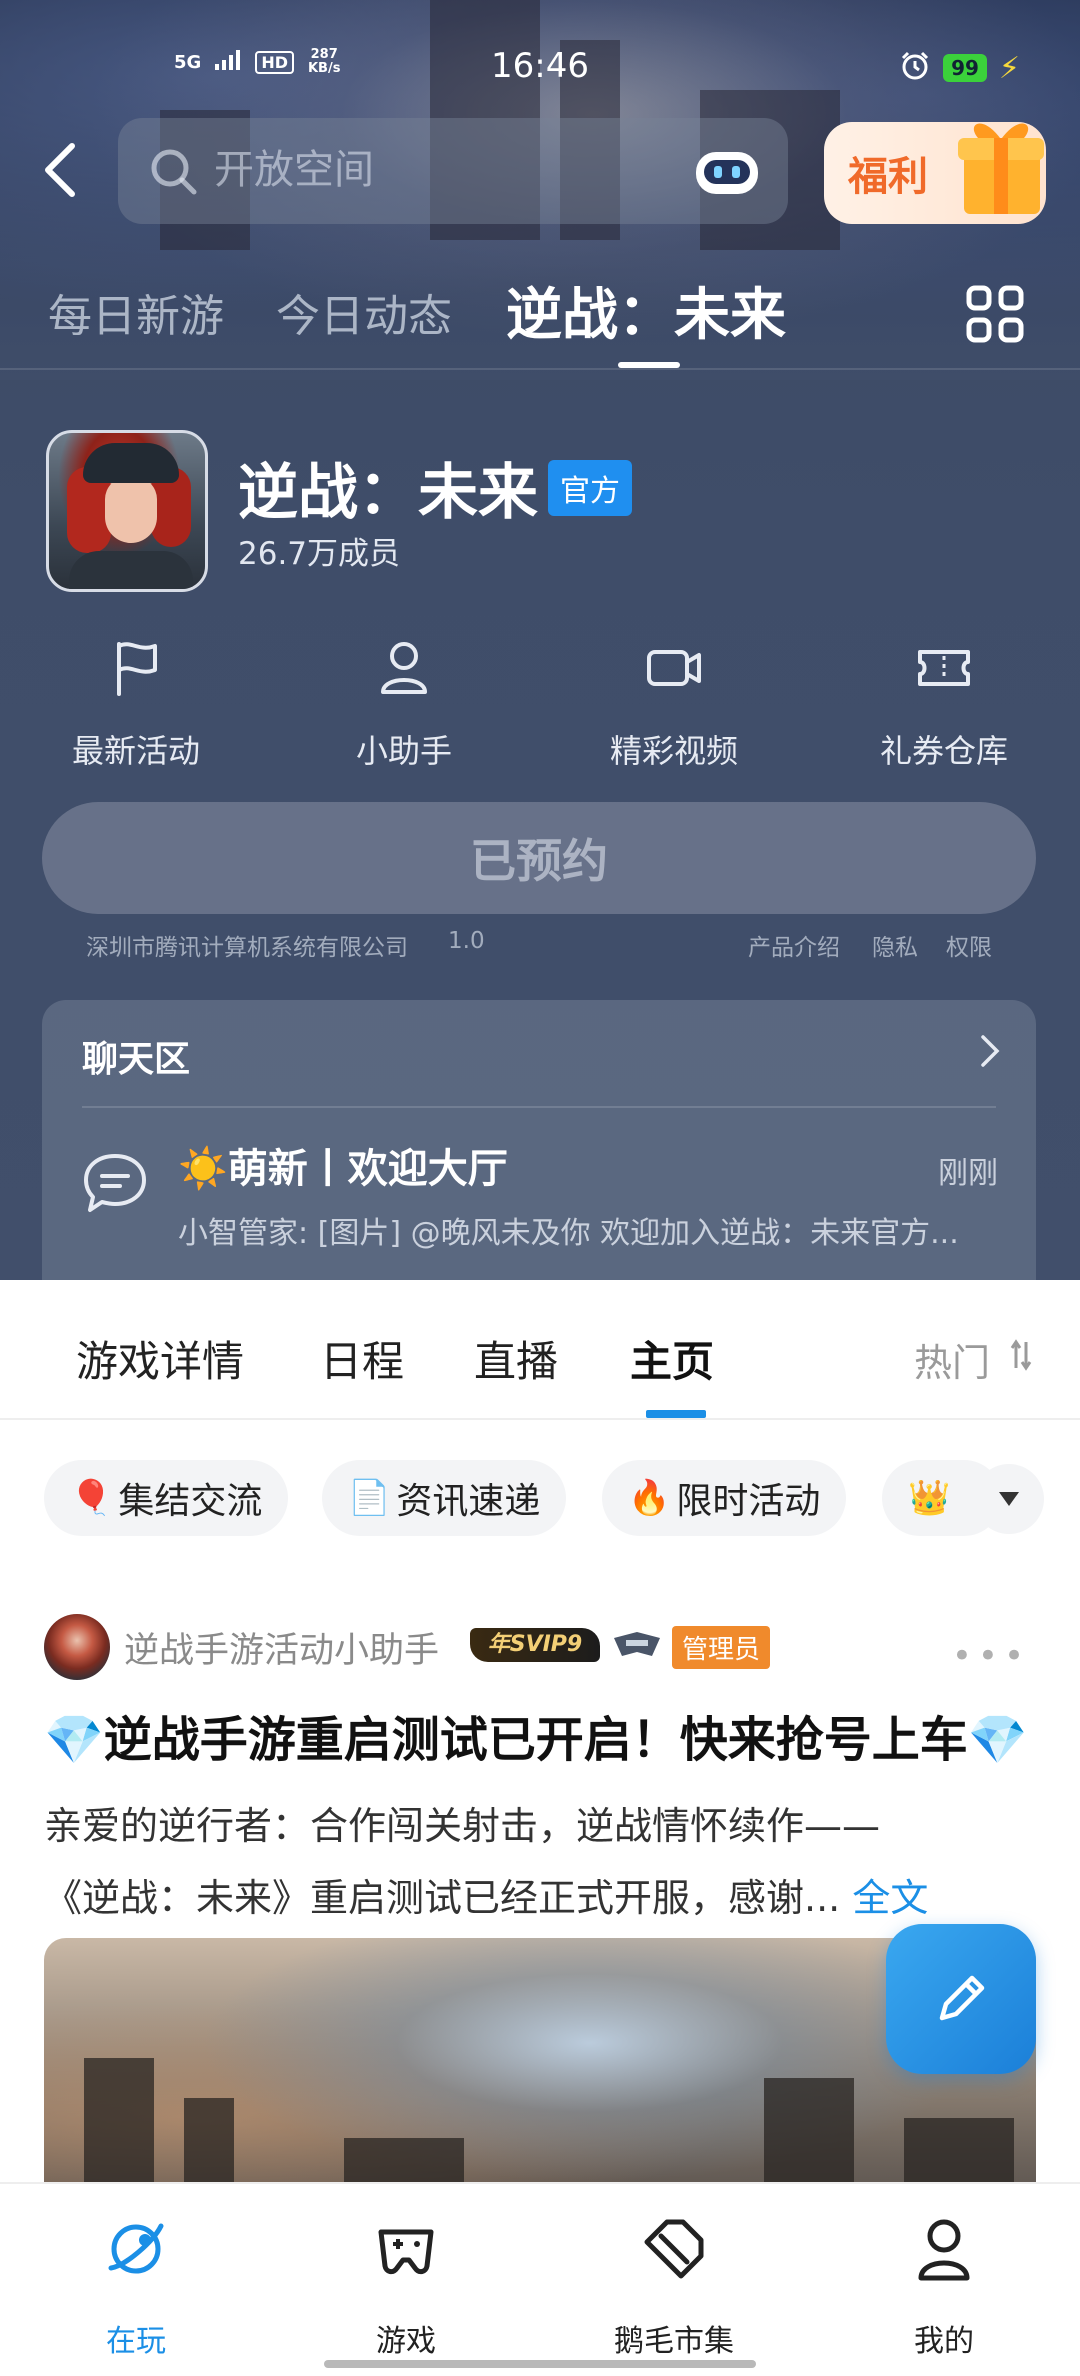 This screenshot has height=2376, width=1080. I want to click on grid-menu-icon, so click(995, 316).